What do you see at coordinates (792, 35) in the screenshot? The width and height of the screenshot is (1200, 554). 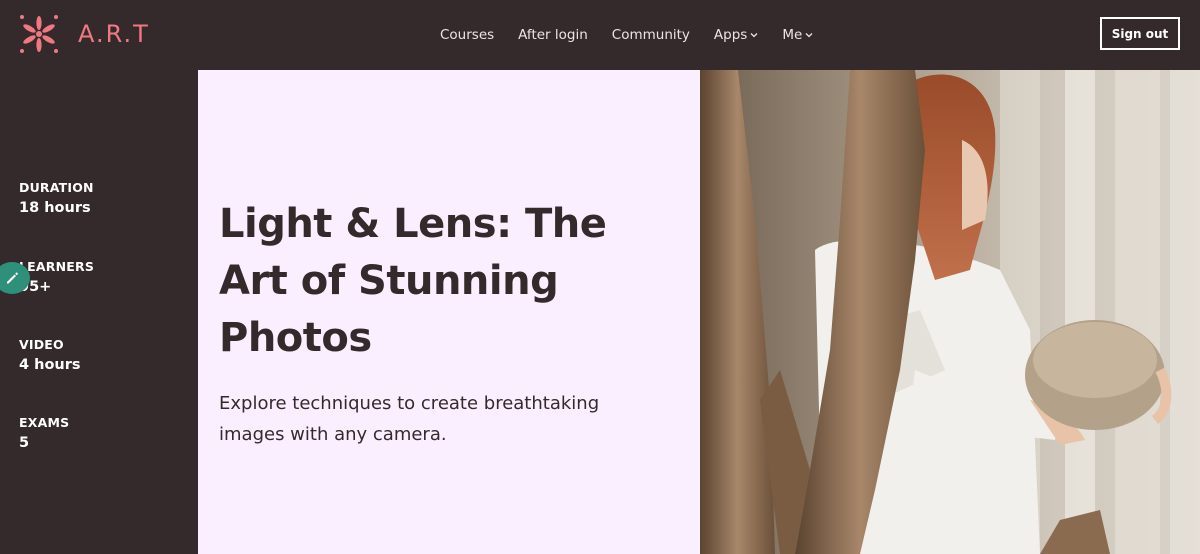 I see `nav-item-label: Me` at bounding box center [792, 35].